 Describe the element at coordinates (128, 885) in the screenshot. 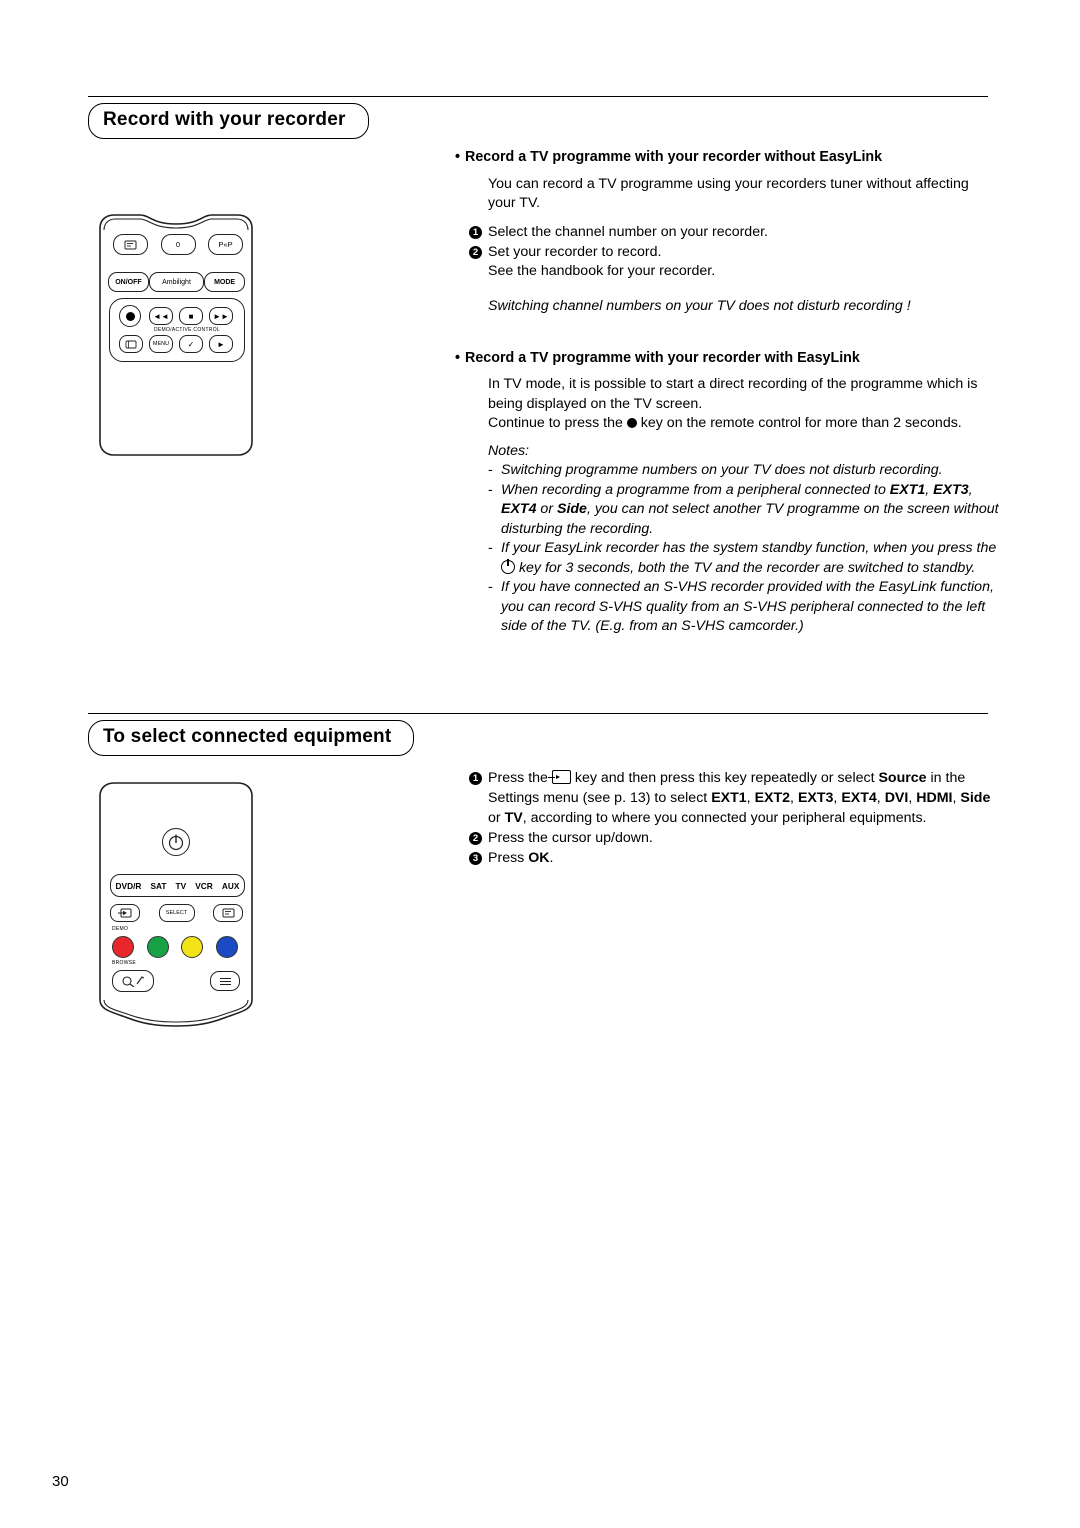

I see `mode-dvdr: DVD/R` at that location.